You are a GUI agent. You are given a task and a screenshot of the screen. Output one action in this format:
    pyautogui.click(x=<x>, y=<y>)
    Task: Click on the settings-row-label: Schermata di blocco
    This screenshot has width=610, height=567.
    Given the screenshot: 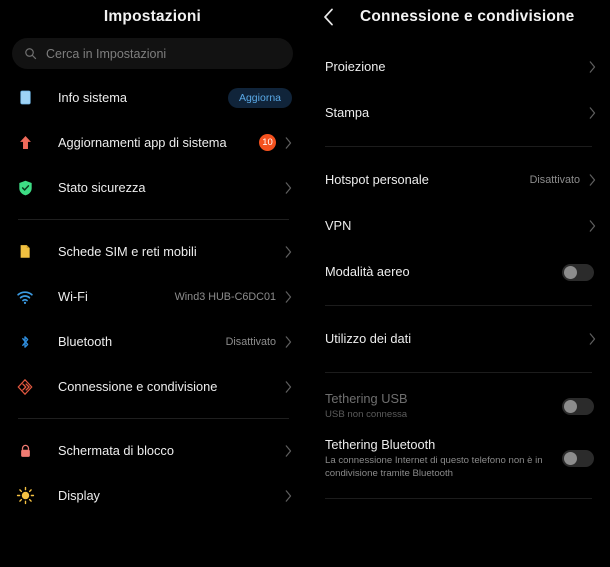 What is the action you would take?
    pyautogui.click(x=116, y=450)
    